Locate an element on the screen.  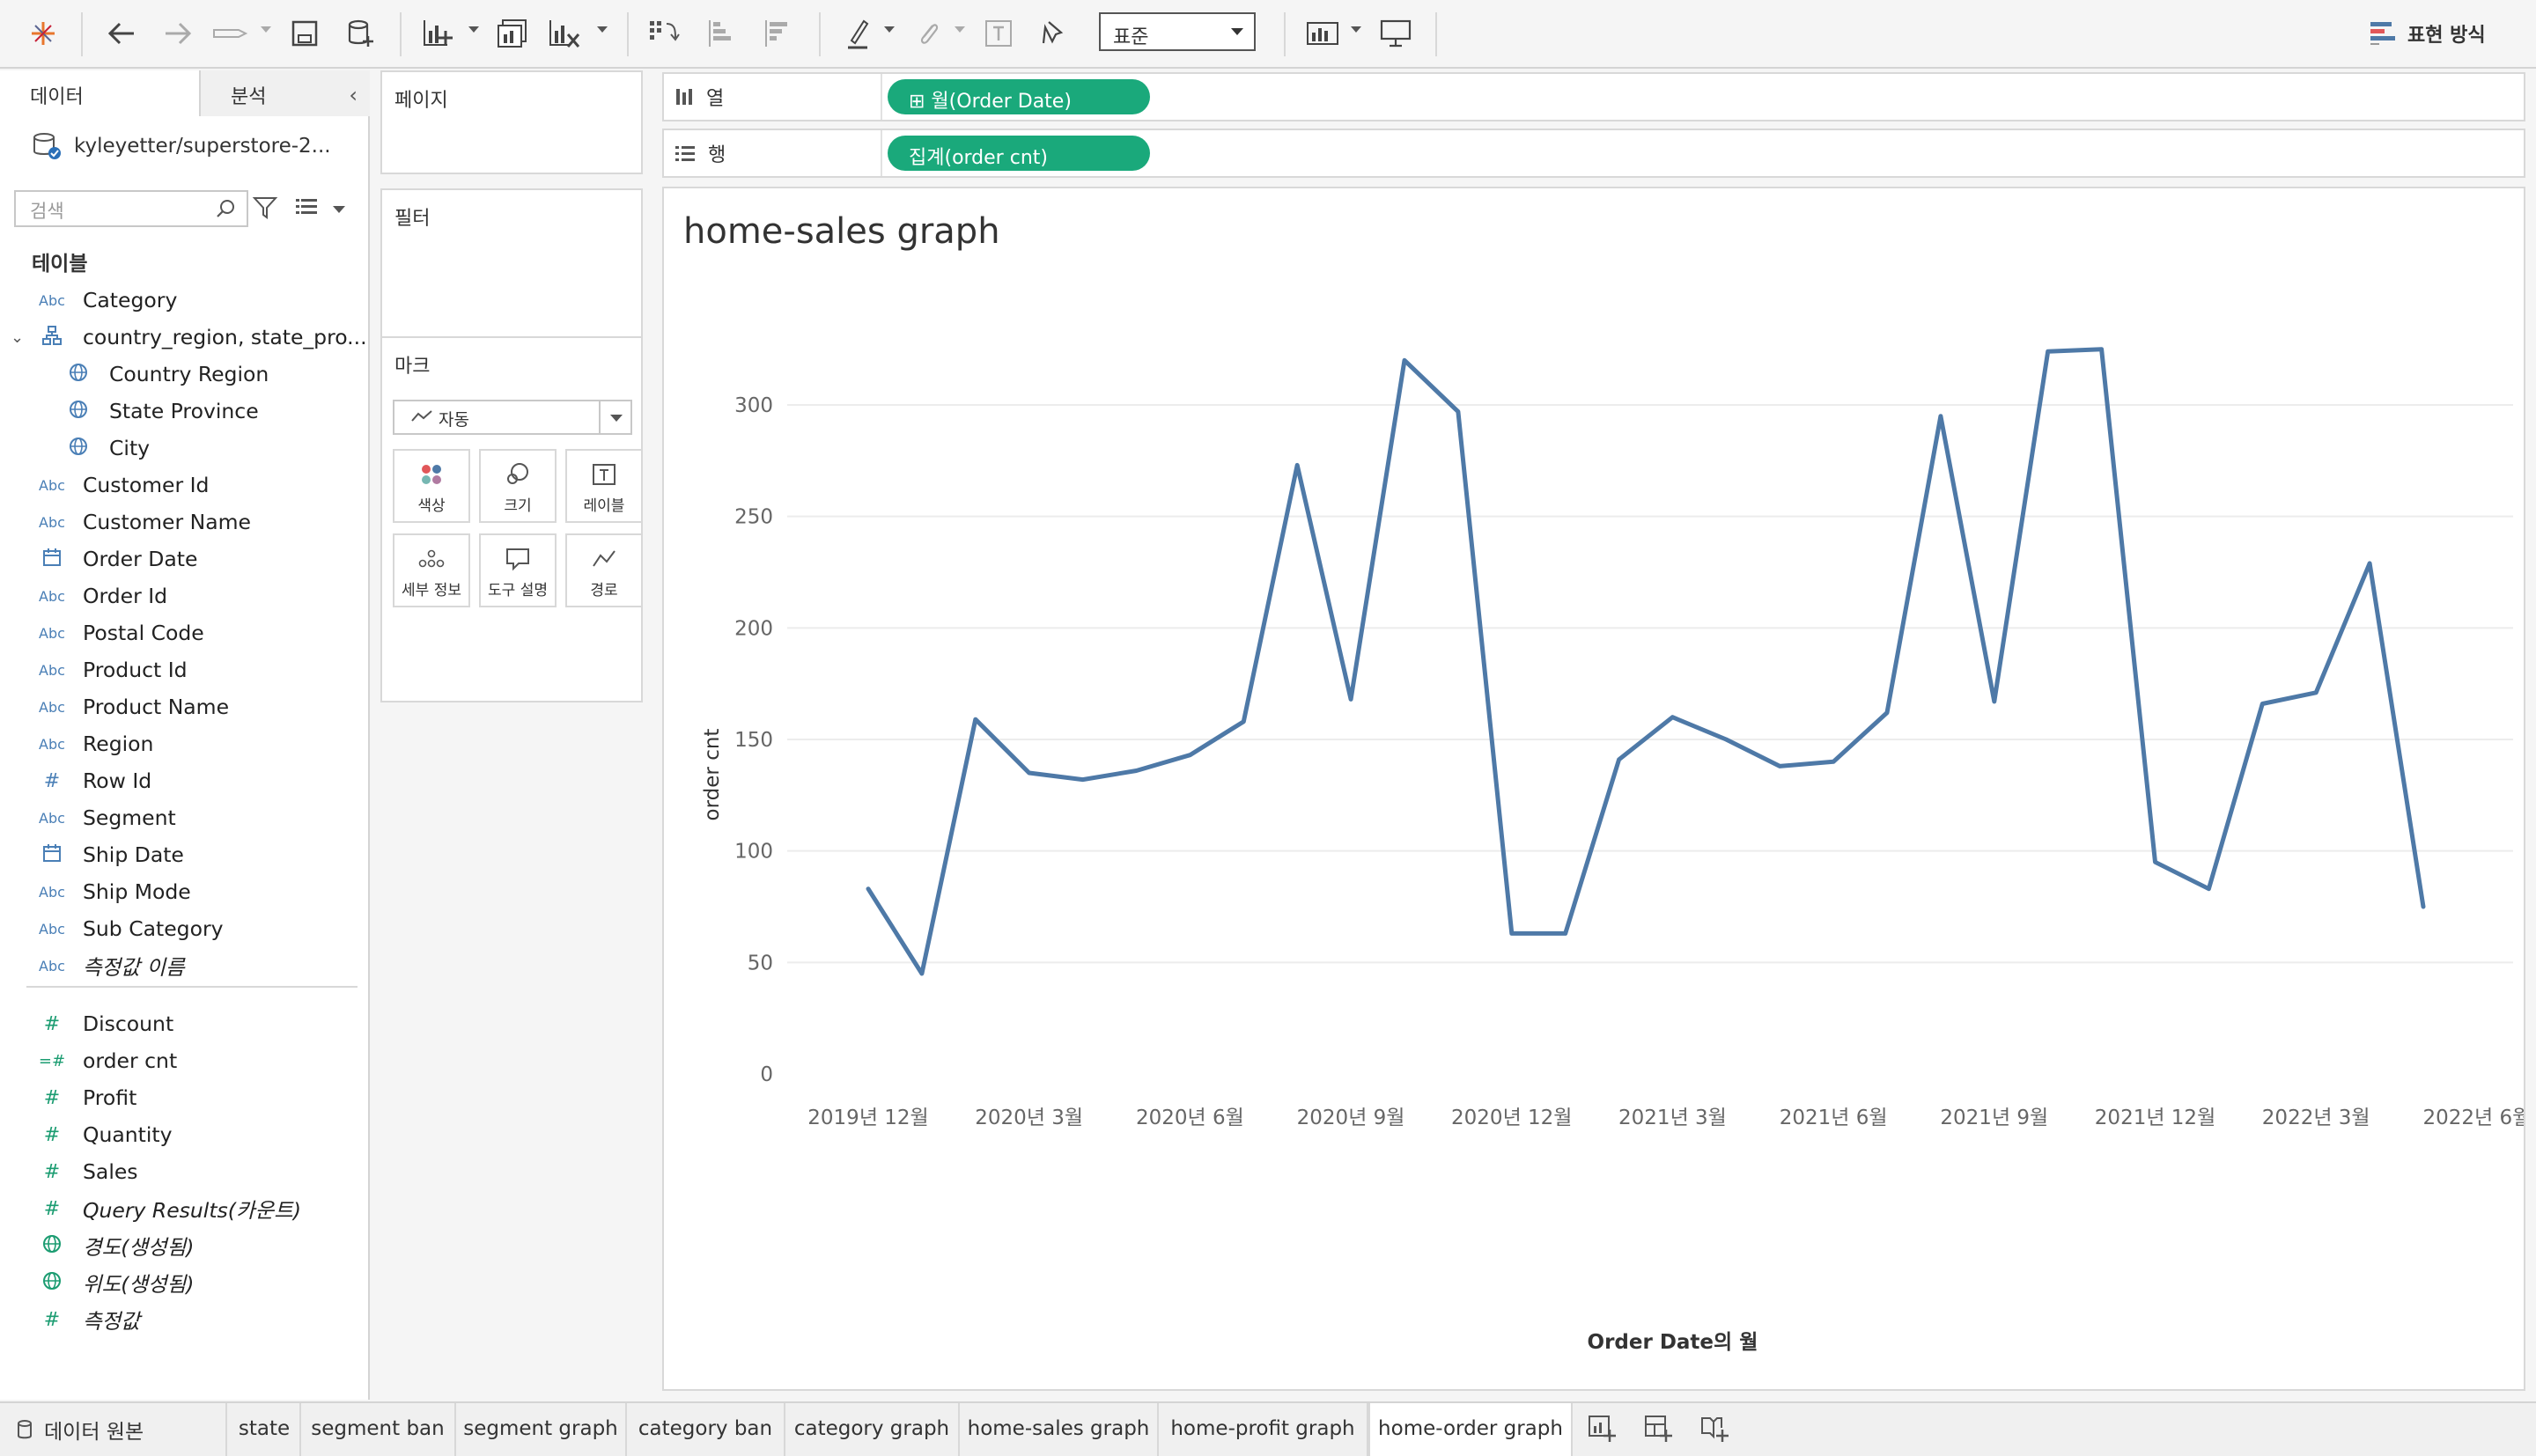
measure-latitude: 위도(생성됨) is located at coordinates (180, 1282).